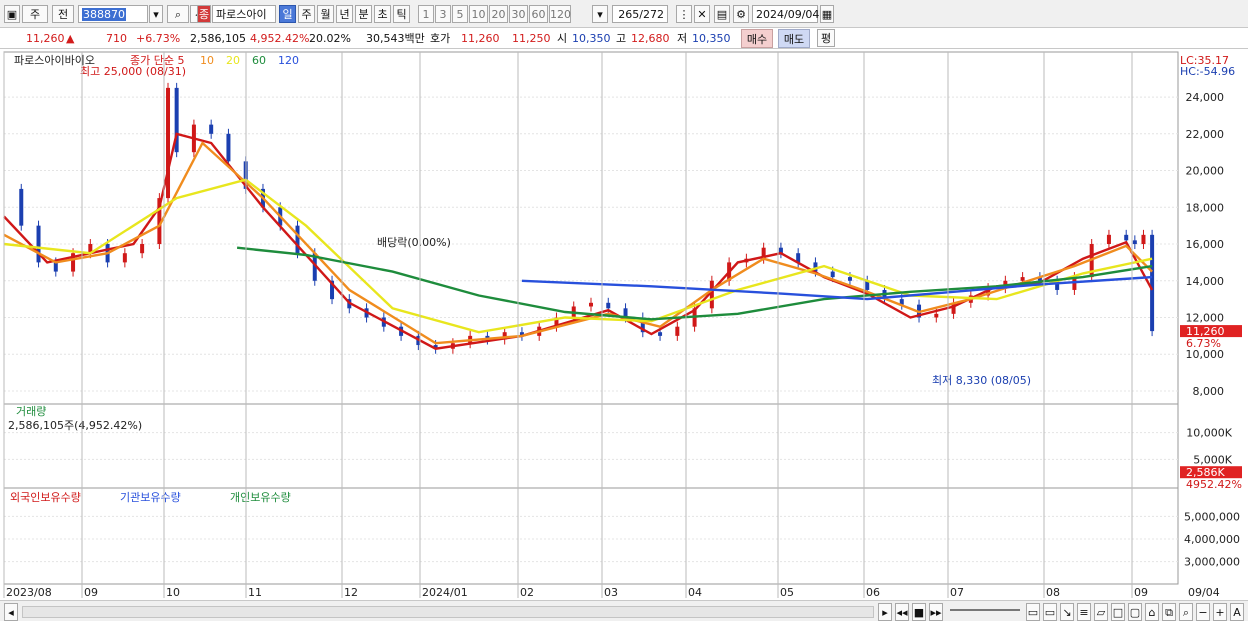  Describe the element at coordinates (1212, 516) in the screenshot. I see `holdings-tick-label: 5,000,000` at that location.